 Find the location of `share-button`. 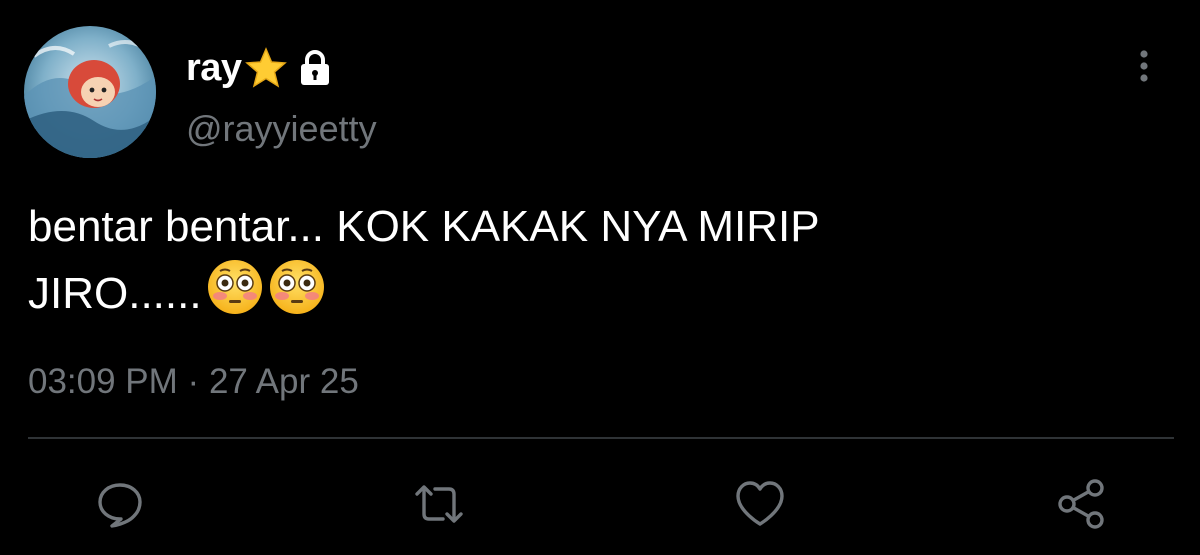

share-button is located at coordinates (1081, 504).